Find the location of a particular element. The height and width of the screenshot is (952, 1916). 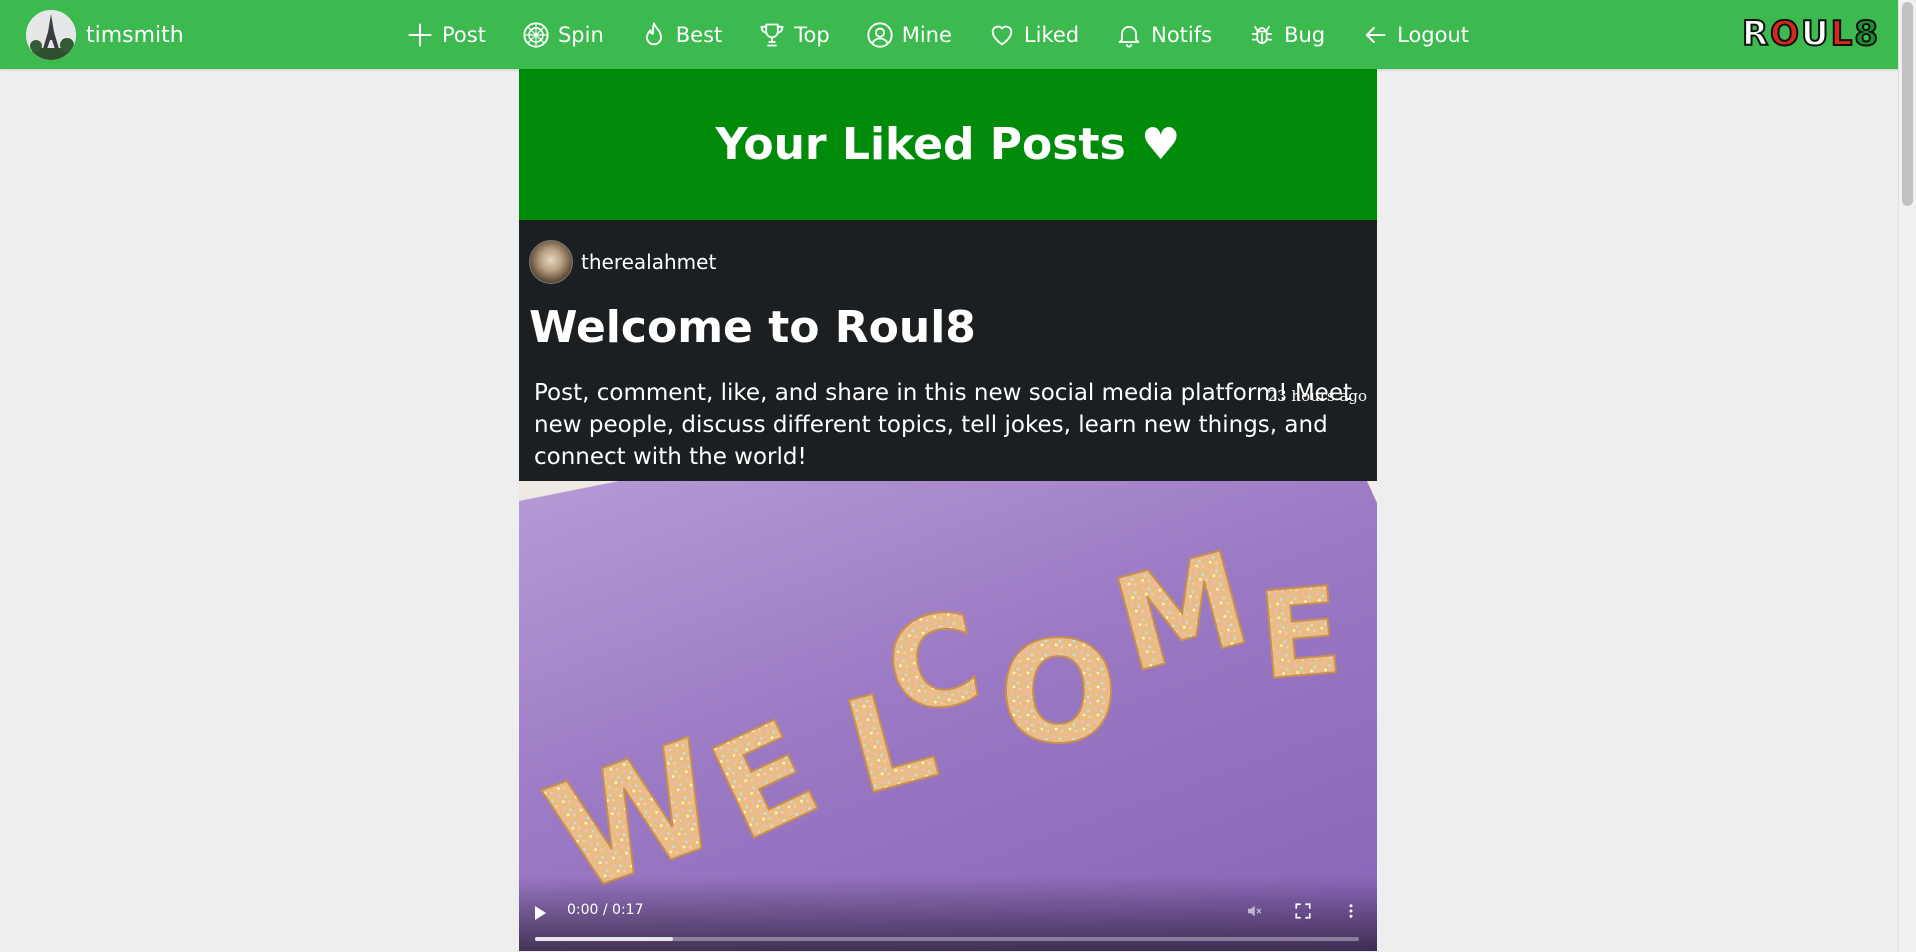

nav-mine: Mine is located at coordinates (909, 35).